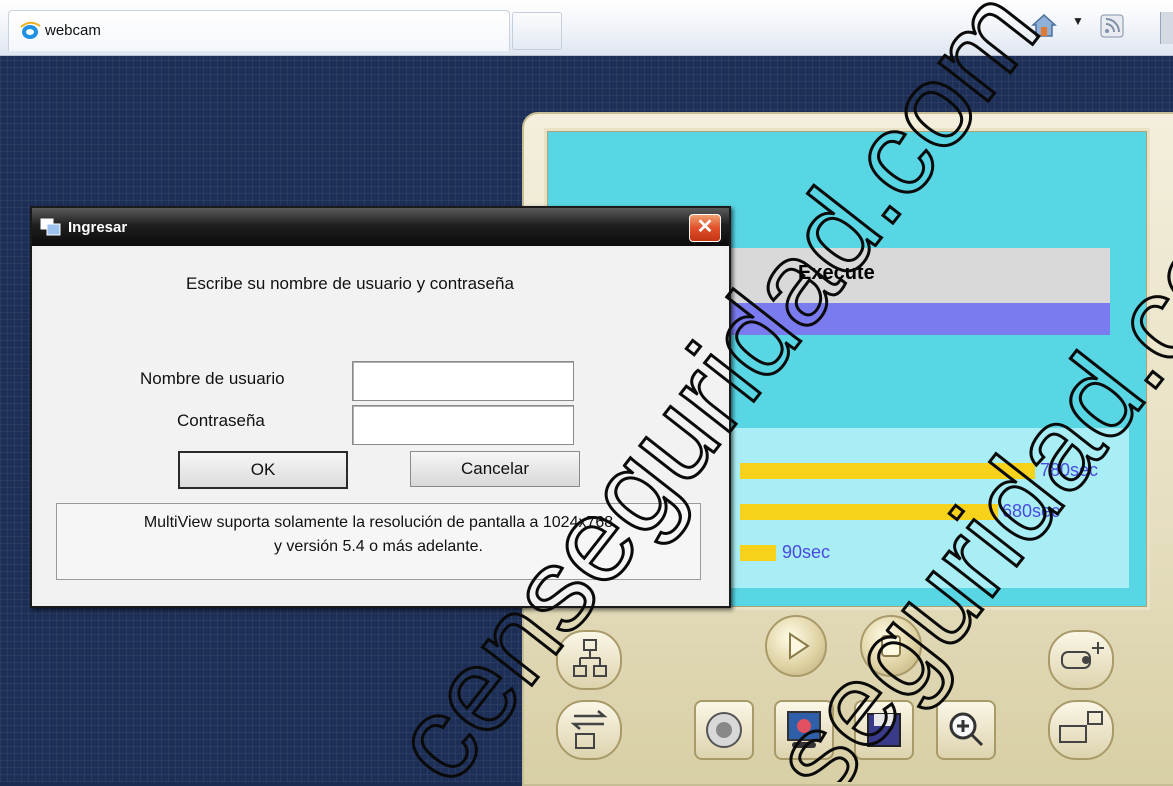 Image resolution: width=1173 pixels, height=786 pixels. What do you see at coordinates (263, 470) in the screenshot?
I see `ok-button: OK` at bounding box center [263, 470].